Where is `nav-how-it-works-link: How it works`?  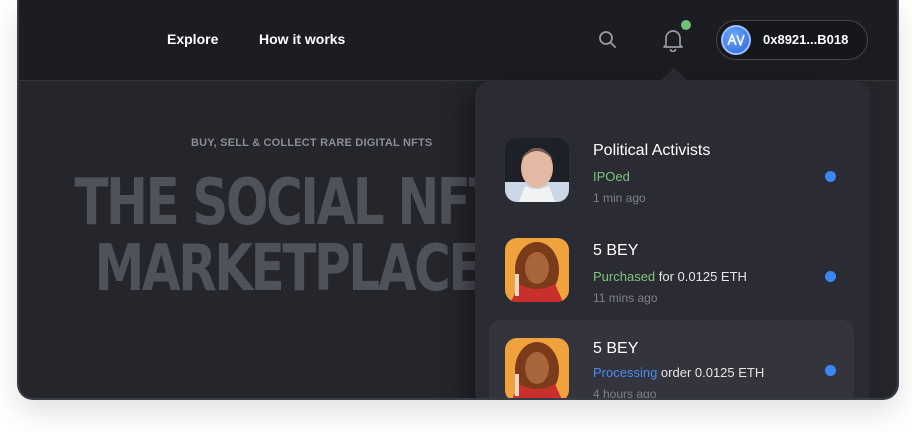 nav-how-it-works-link: How it works is located at coordinates (302, 39).